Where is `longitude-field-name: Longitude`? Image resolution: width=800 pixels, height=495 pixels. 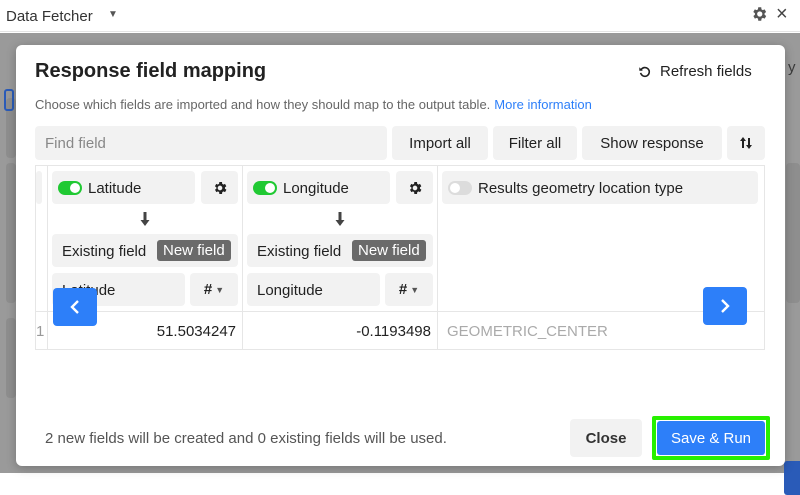
longitude-field-name: Longitude is located at coordinates (290, 290).